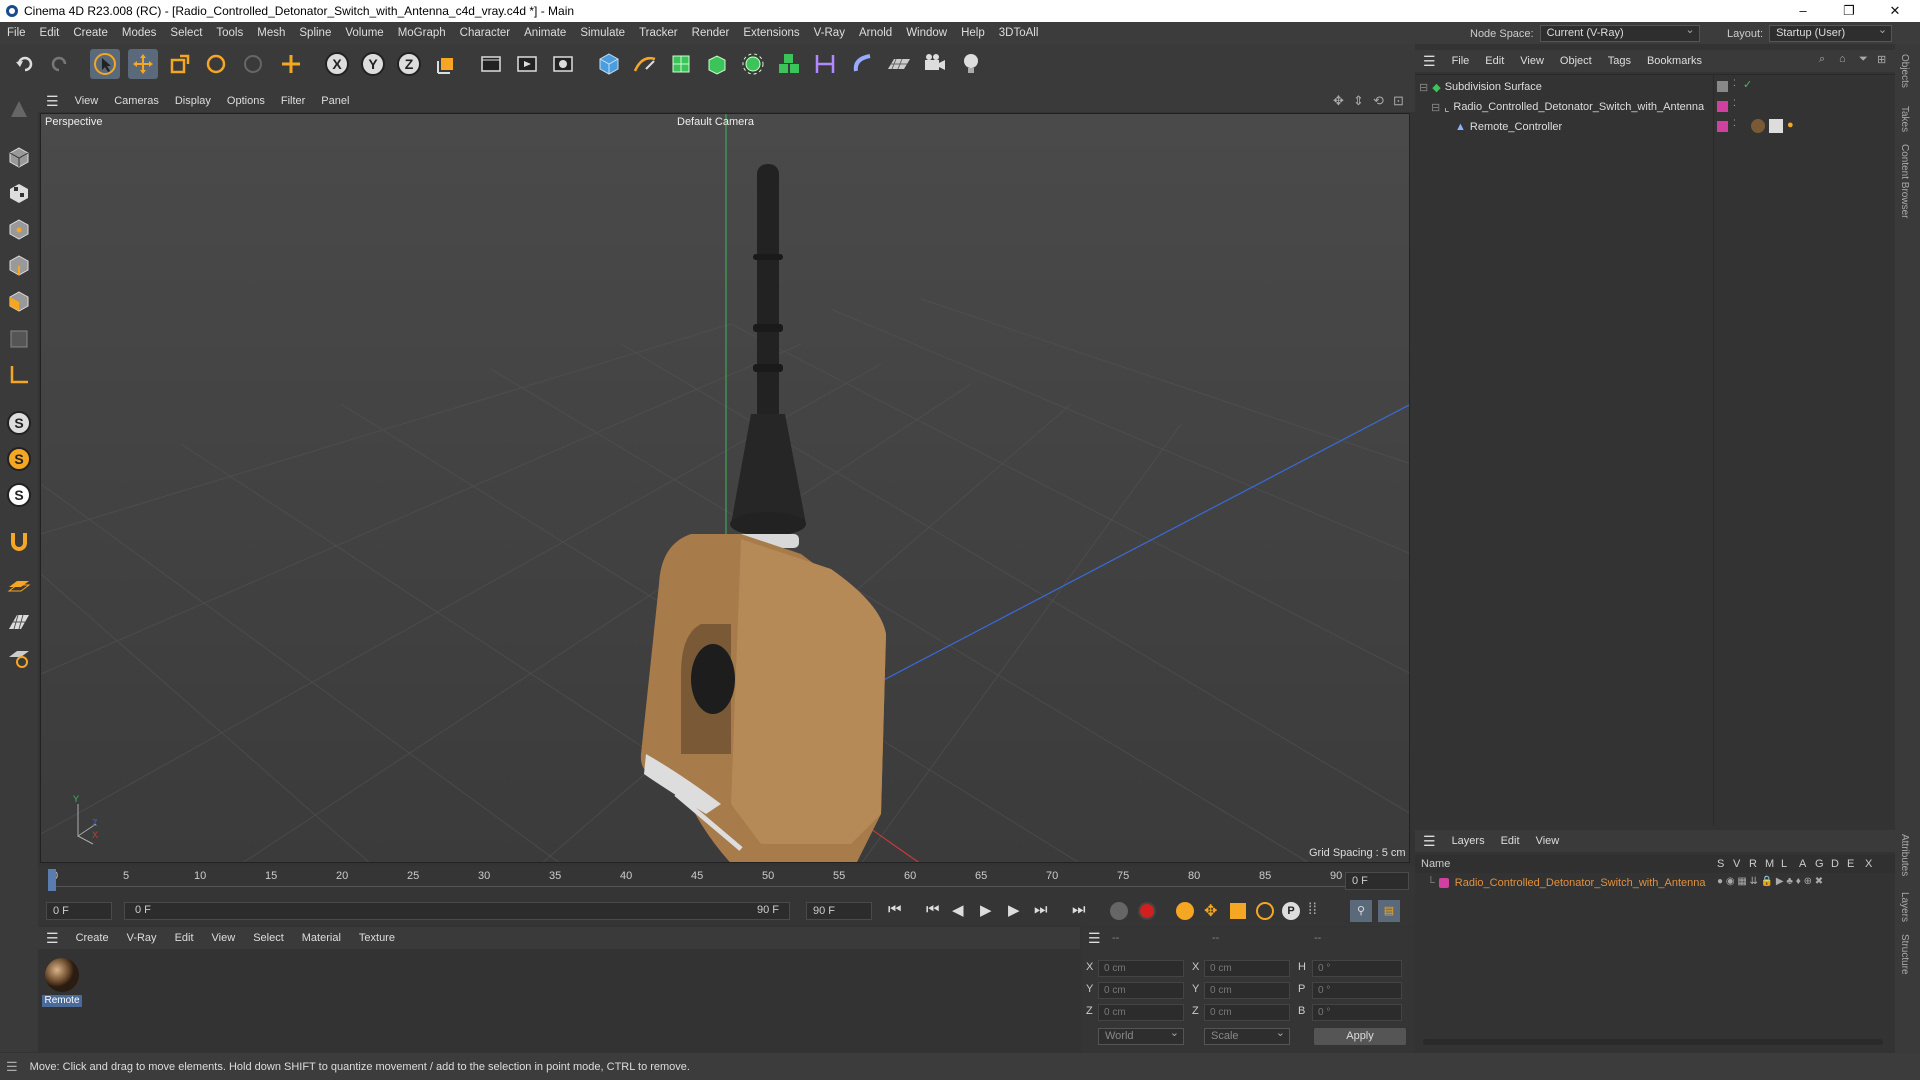 The image size is (1920, 1080). Describe the element at coordinates (1247, 990) in the screenshot. I see `size-y-field: 0 cm` at that location.